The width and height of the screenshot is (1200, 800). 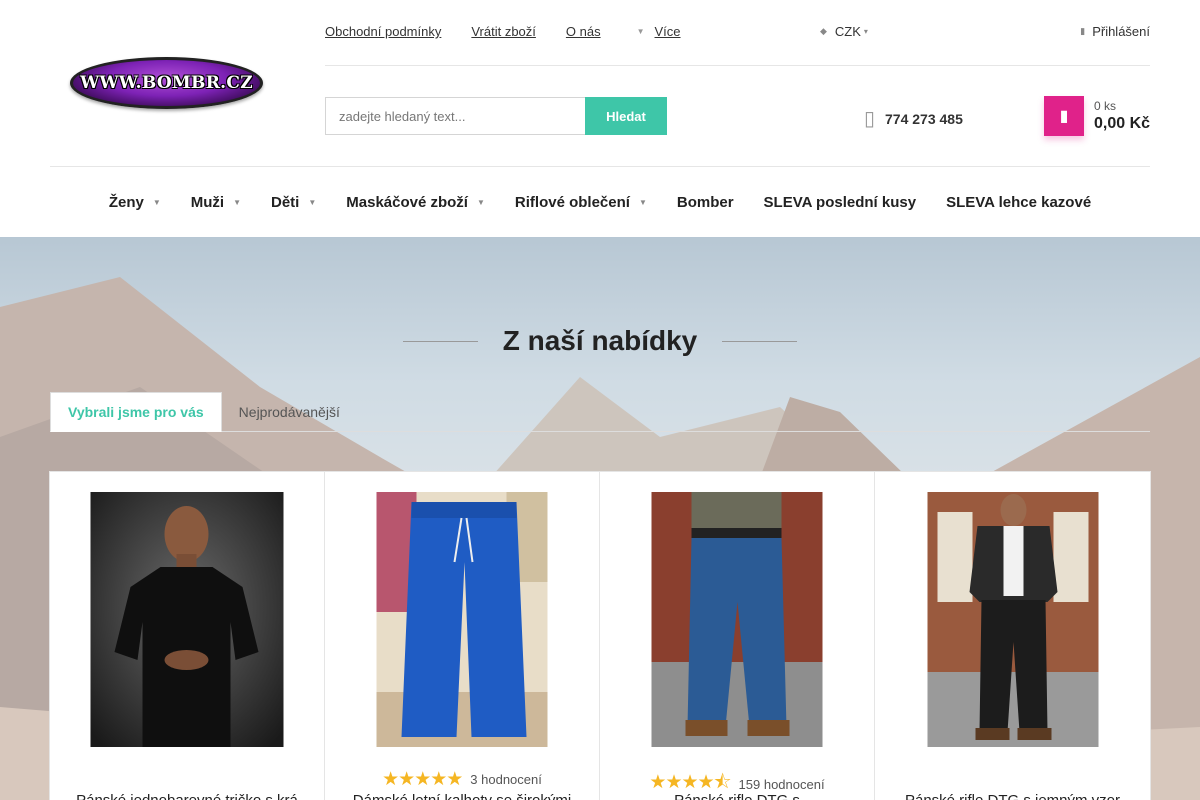 What do you see at coordinates (503, 31) in the screenshot?
I see `link-returns: Vrátit zboží` at bounding box center [503, 31].